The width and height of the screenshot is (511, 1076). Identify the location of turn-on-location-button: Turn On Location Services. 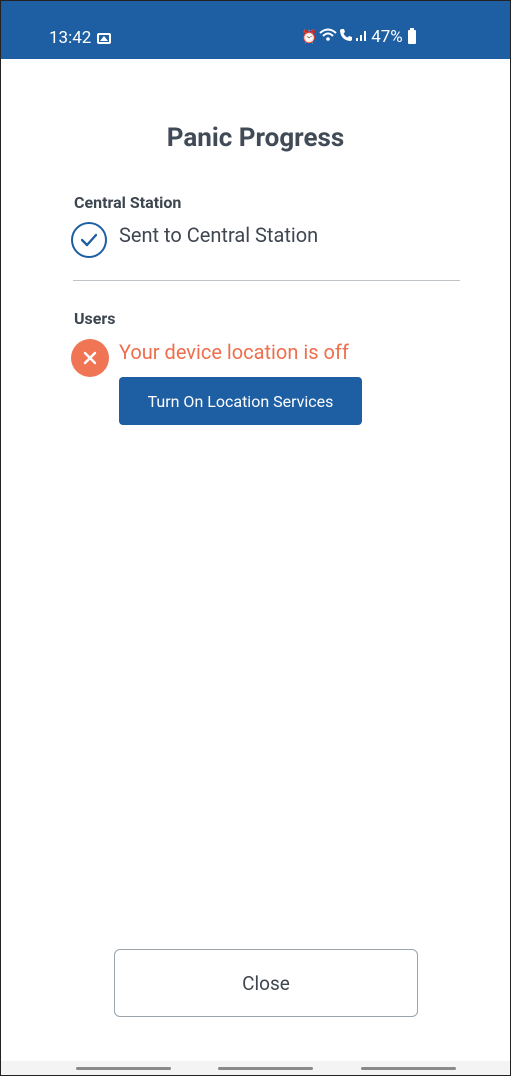
(240, 401).